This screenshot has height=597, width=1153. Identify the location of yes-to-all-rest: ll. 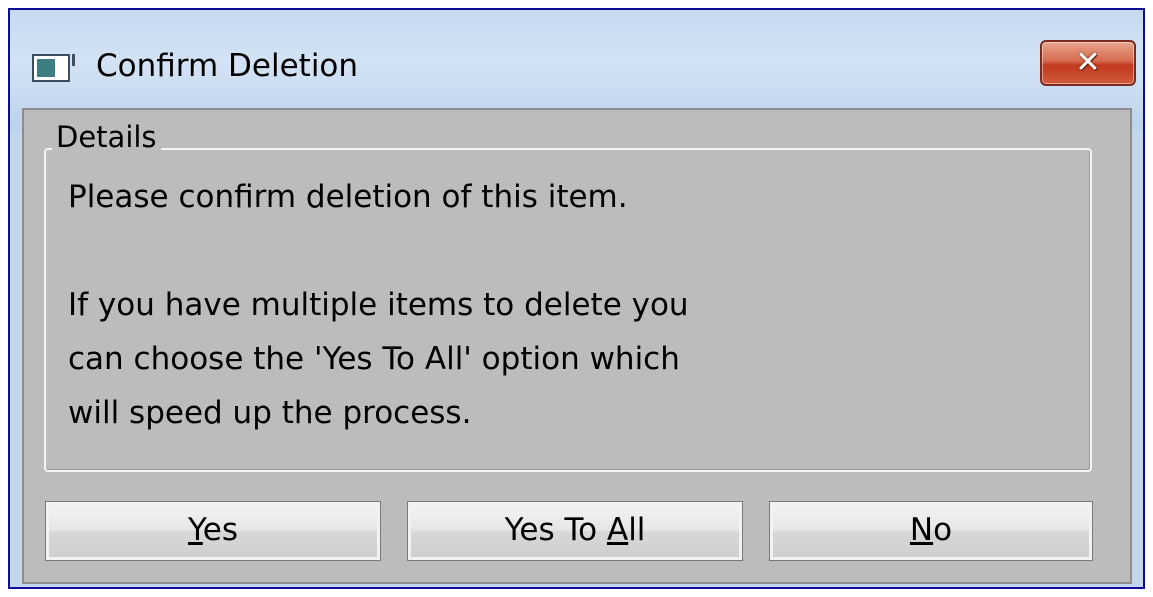
(637, 530).